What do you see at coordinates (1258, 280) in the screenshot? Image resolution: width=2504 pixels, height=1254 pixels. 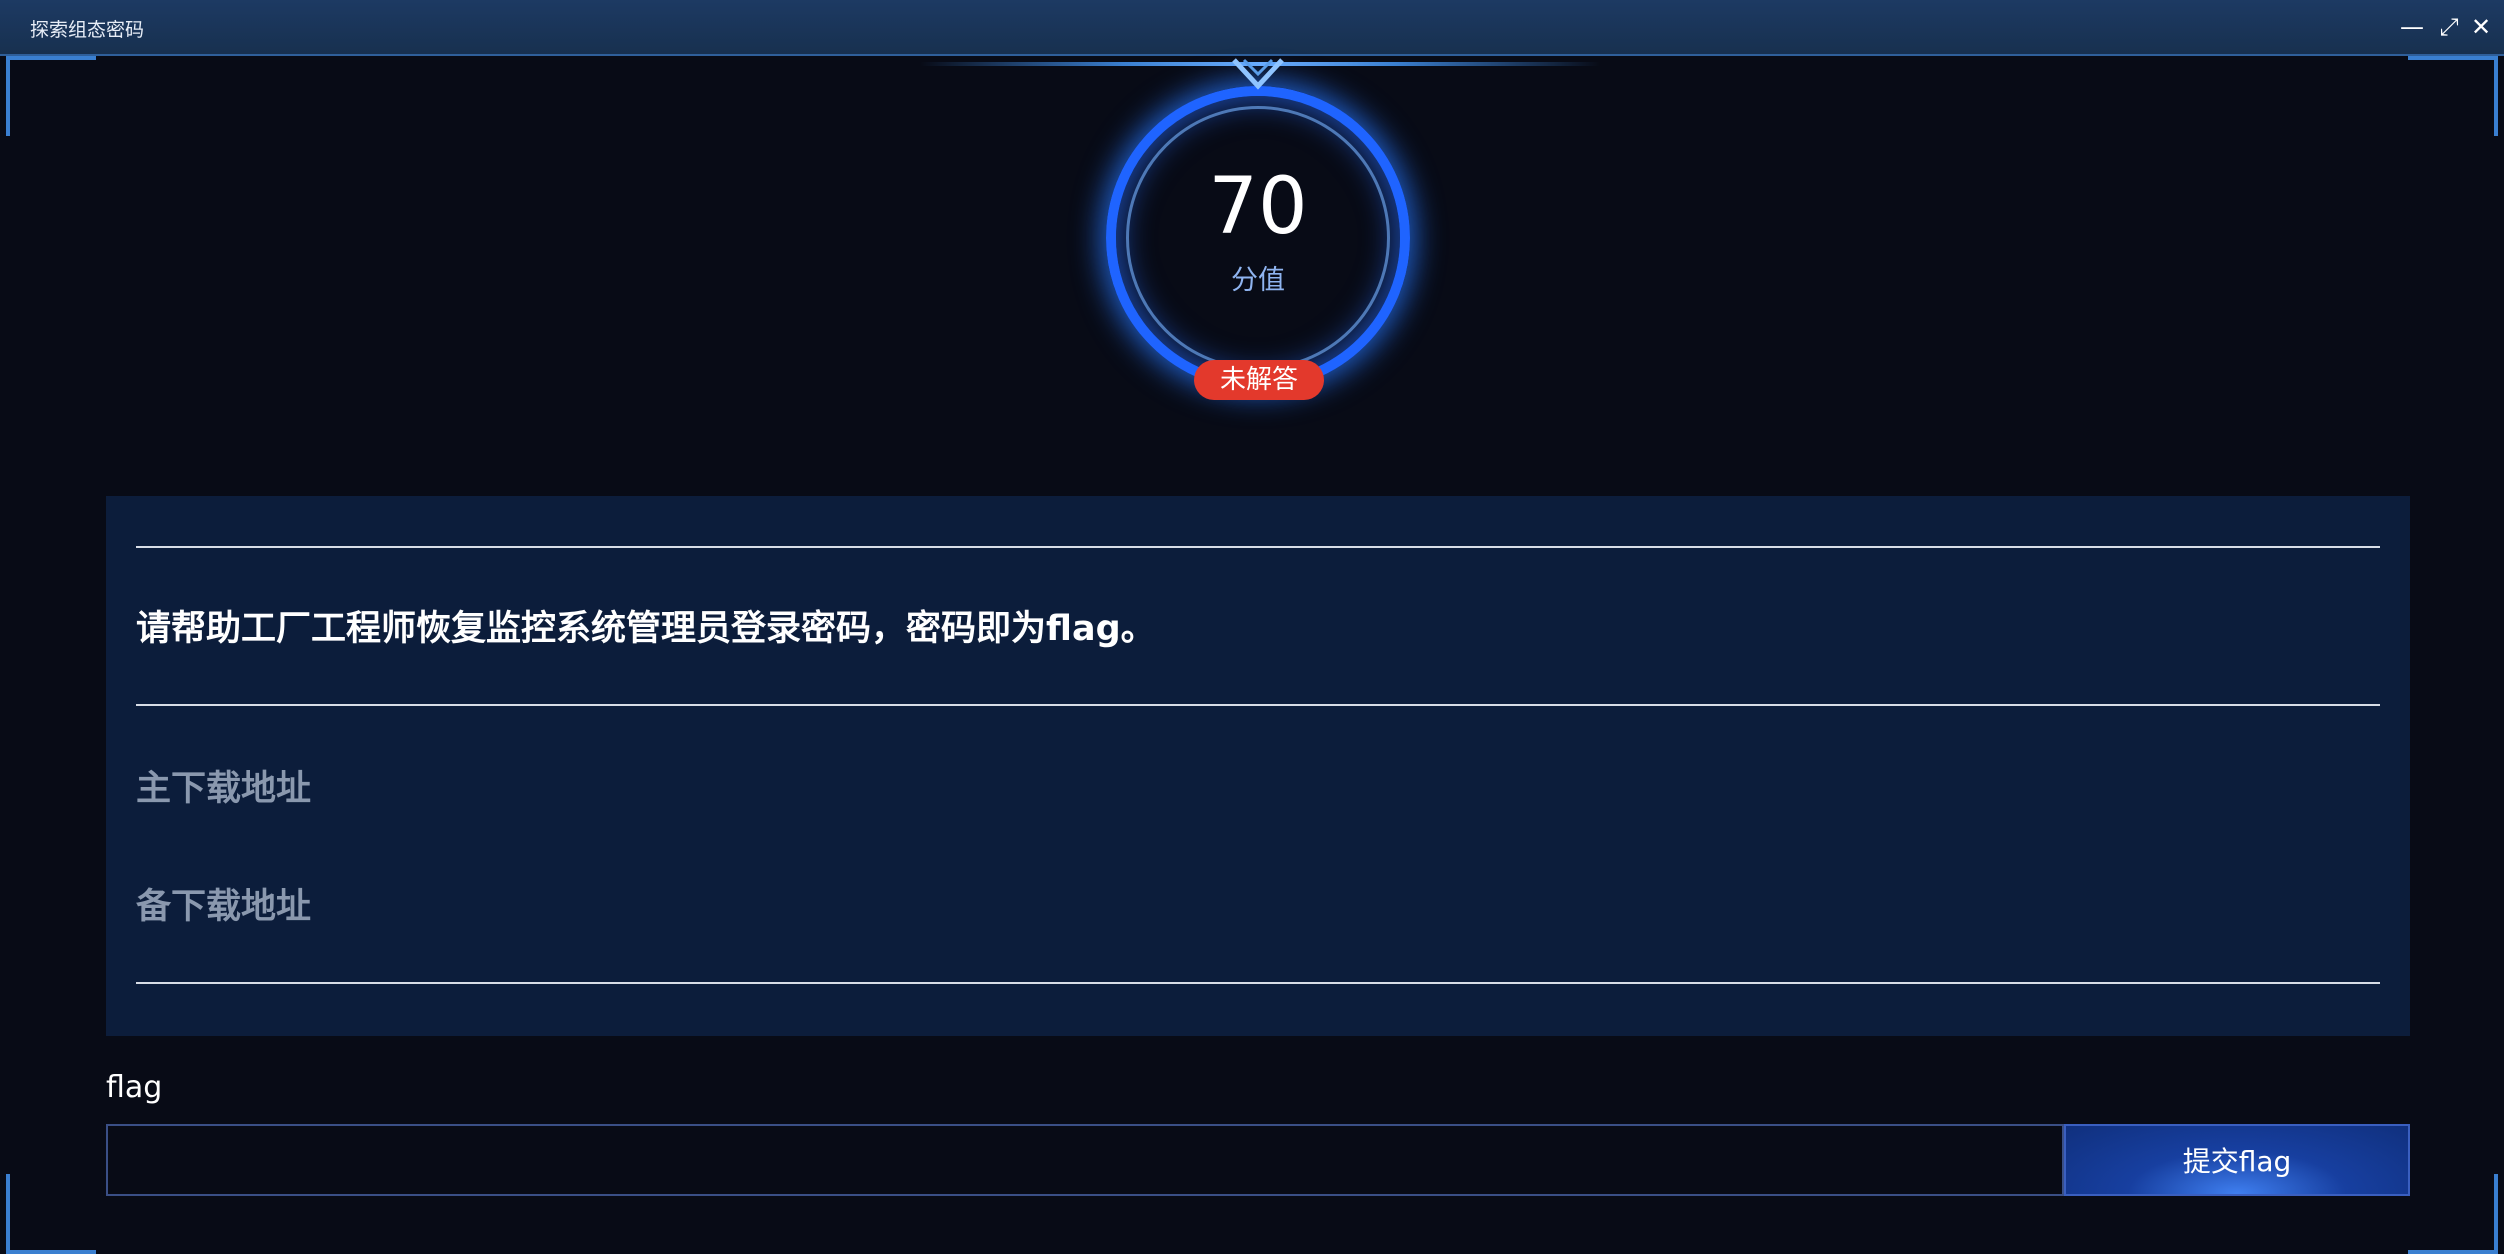 I see `score-label: 分值` at bounding box center [1258, 280].